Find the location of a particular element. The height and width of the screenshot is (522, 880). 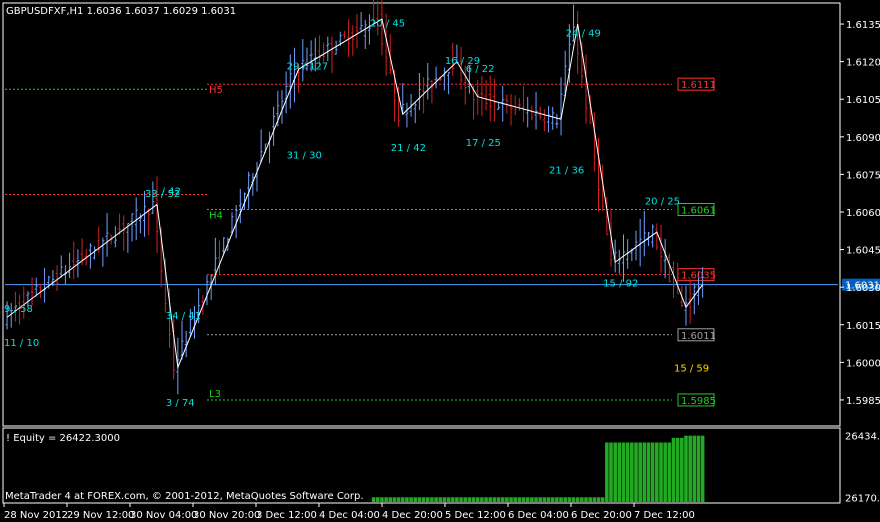

zigzag-label: 21 / 42 is located at coordinates (408, 148).